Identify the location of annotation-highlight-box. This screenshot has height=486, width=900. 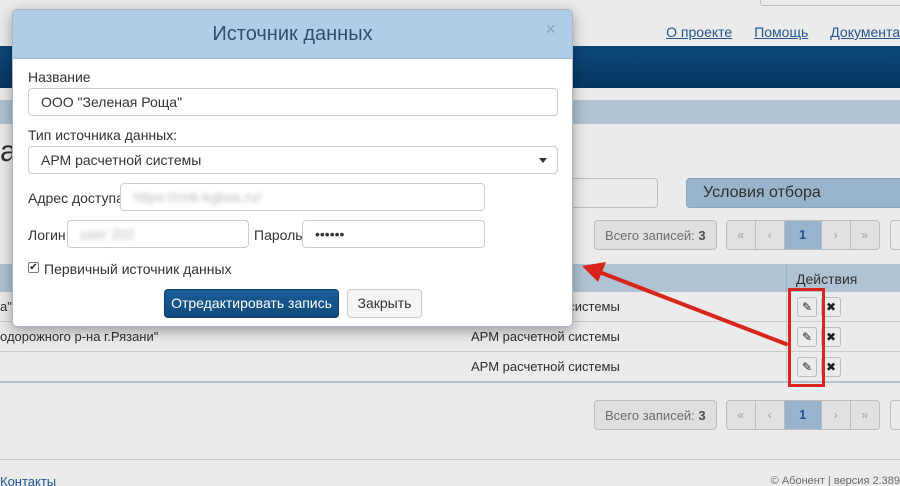
(806, 337).